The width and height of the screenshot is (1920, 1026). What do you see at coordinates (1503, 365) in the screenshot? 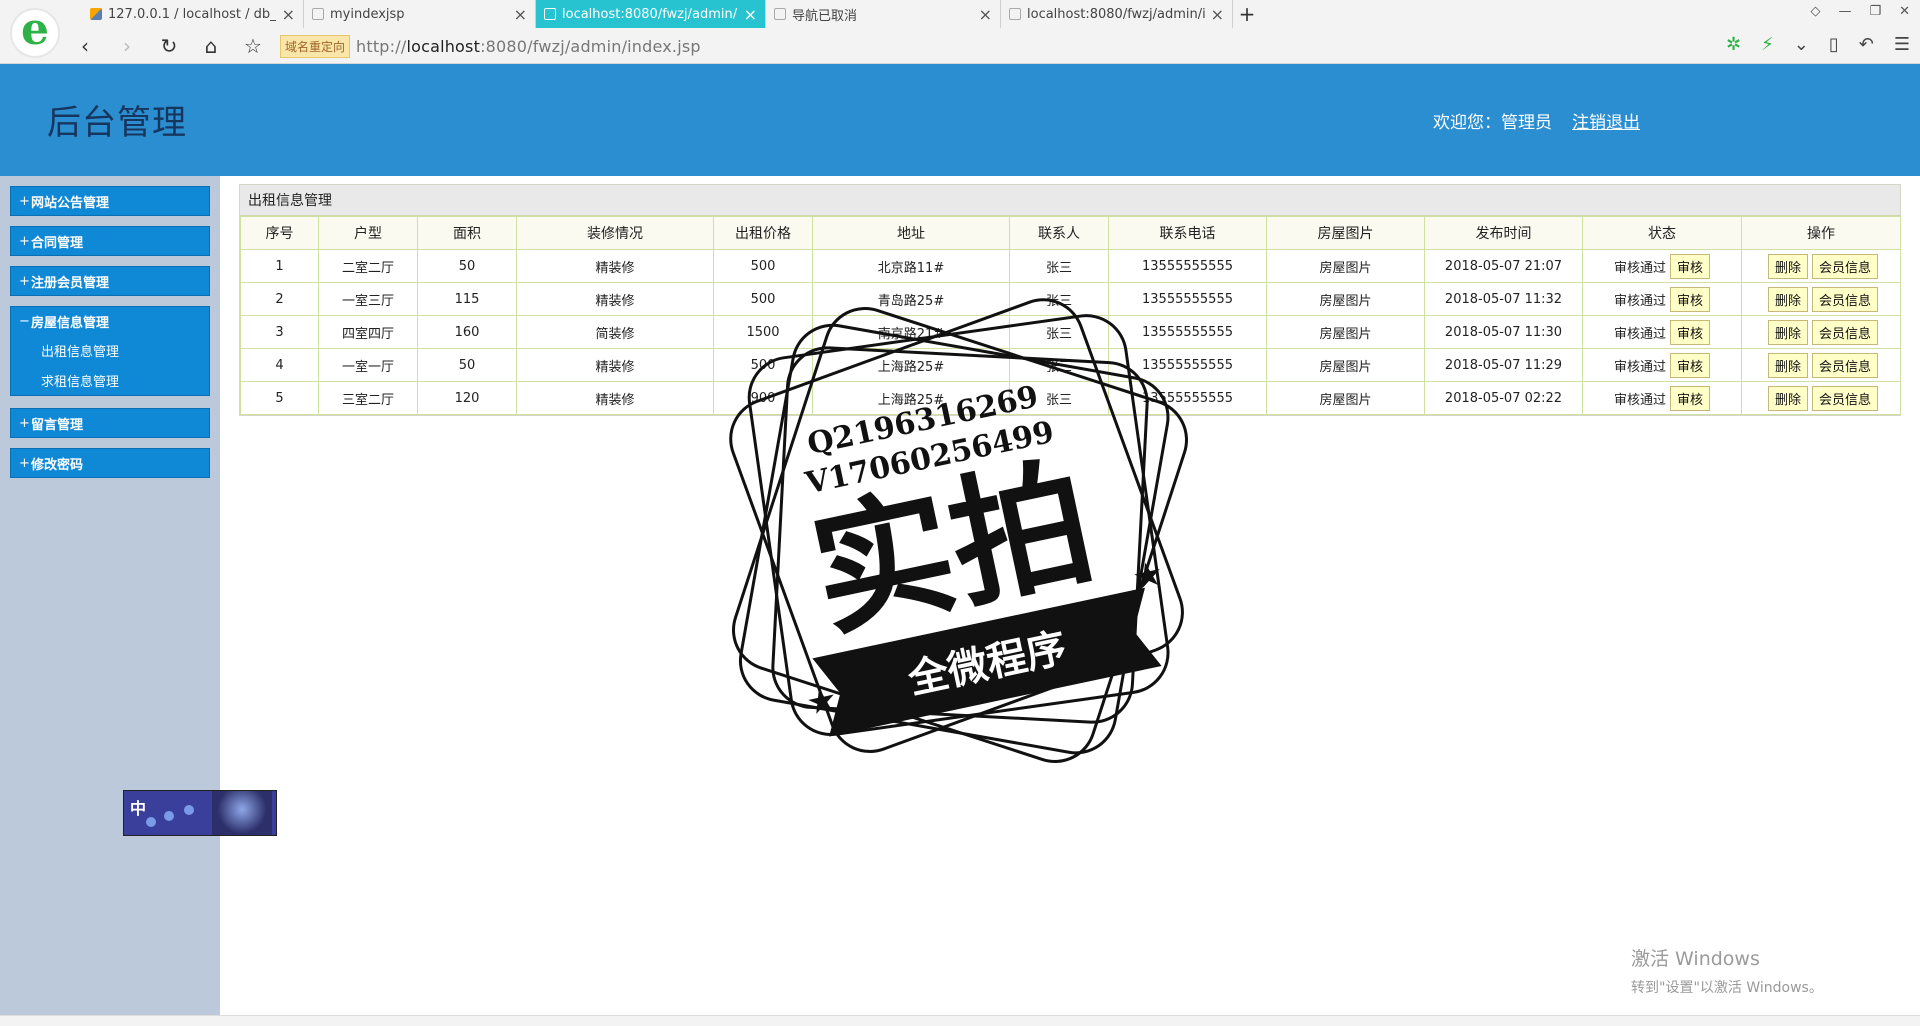
I see `cell-time: 2018-05-07 11:29` at bounding box center [1503, 365].